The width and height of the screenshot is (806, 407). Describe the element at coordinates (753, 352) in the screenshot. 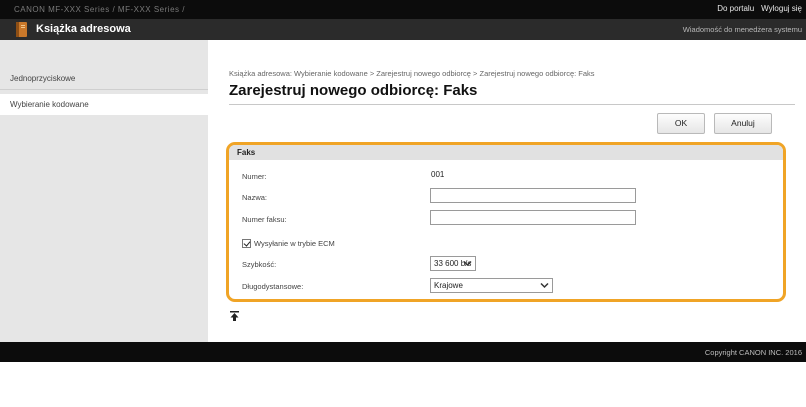

I see `copyright-text: Copyright CANON INC. 2016` at that location.